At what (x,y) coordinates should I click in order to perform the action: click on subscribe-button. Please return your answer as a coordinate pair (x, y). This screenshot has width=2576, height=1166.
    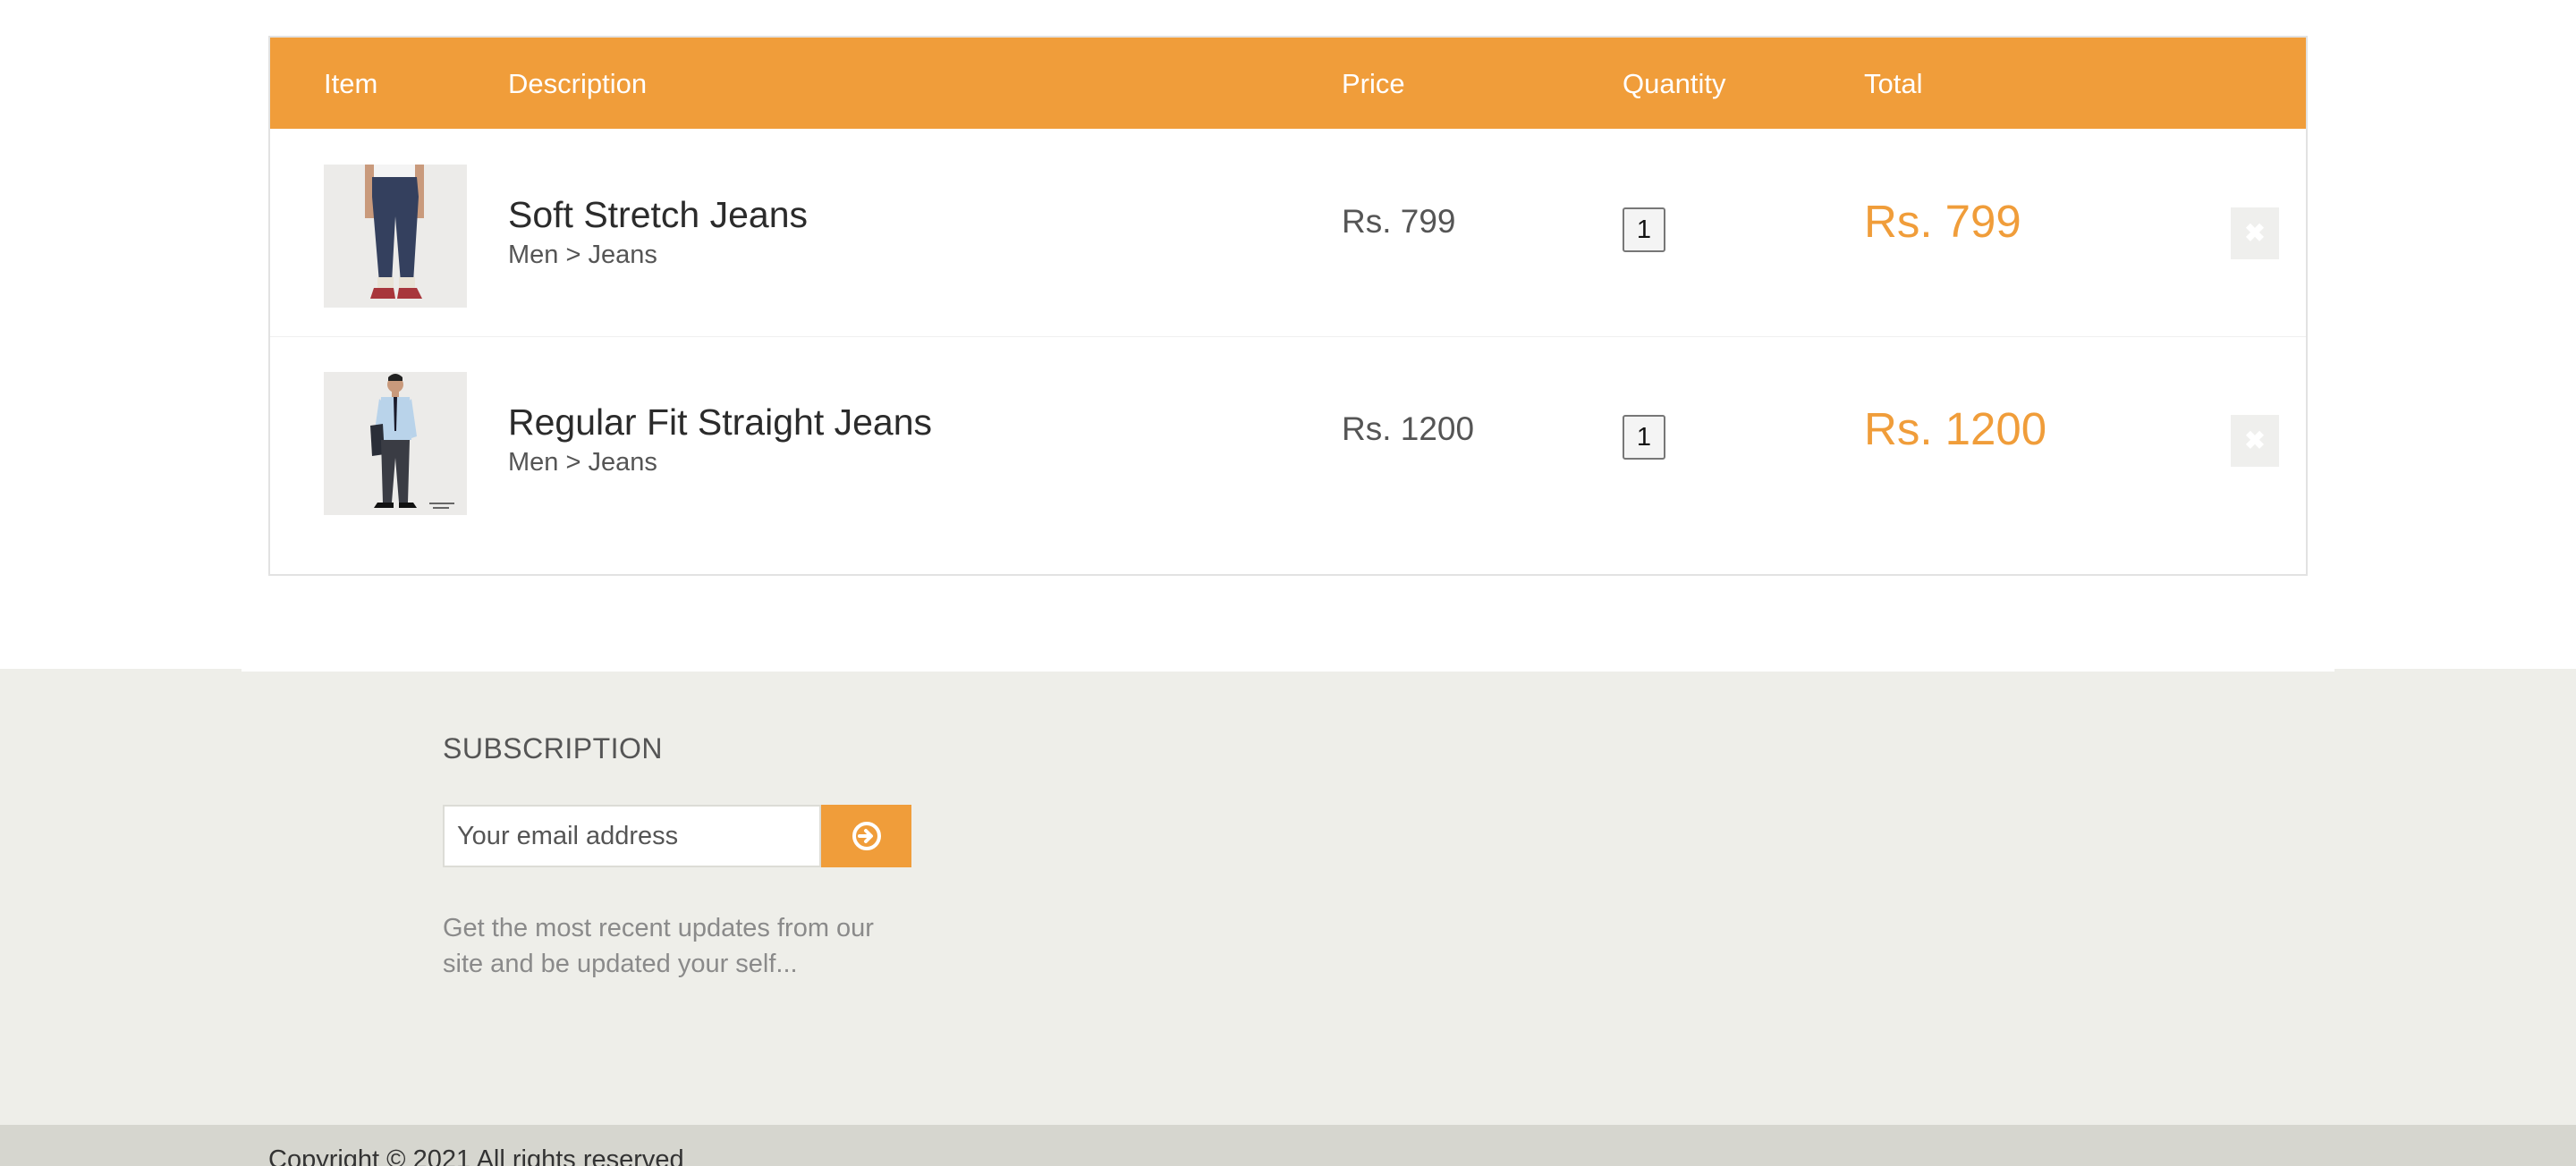
    Looking at the image, I should click on (866, 836).